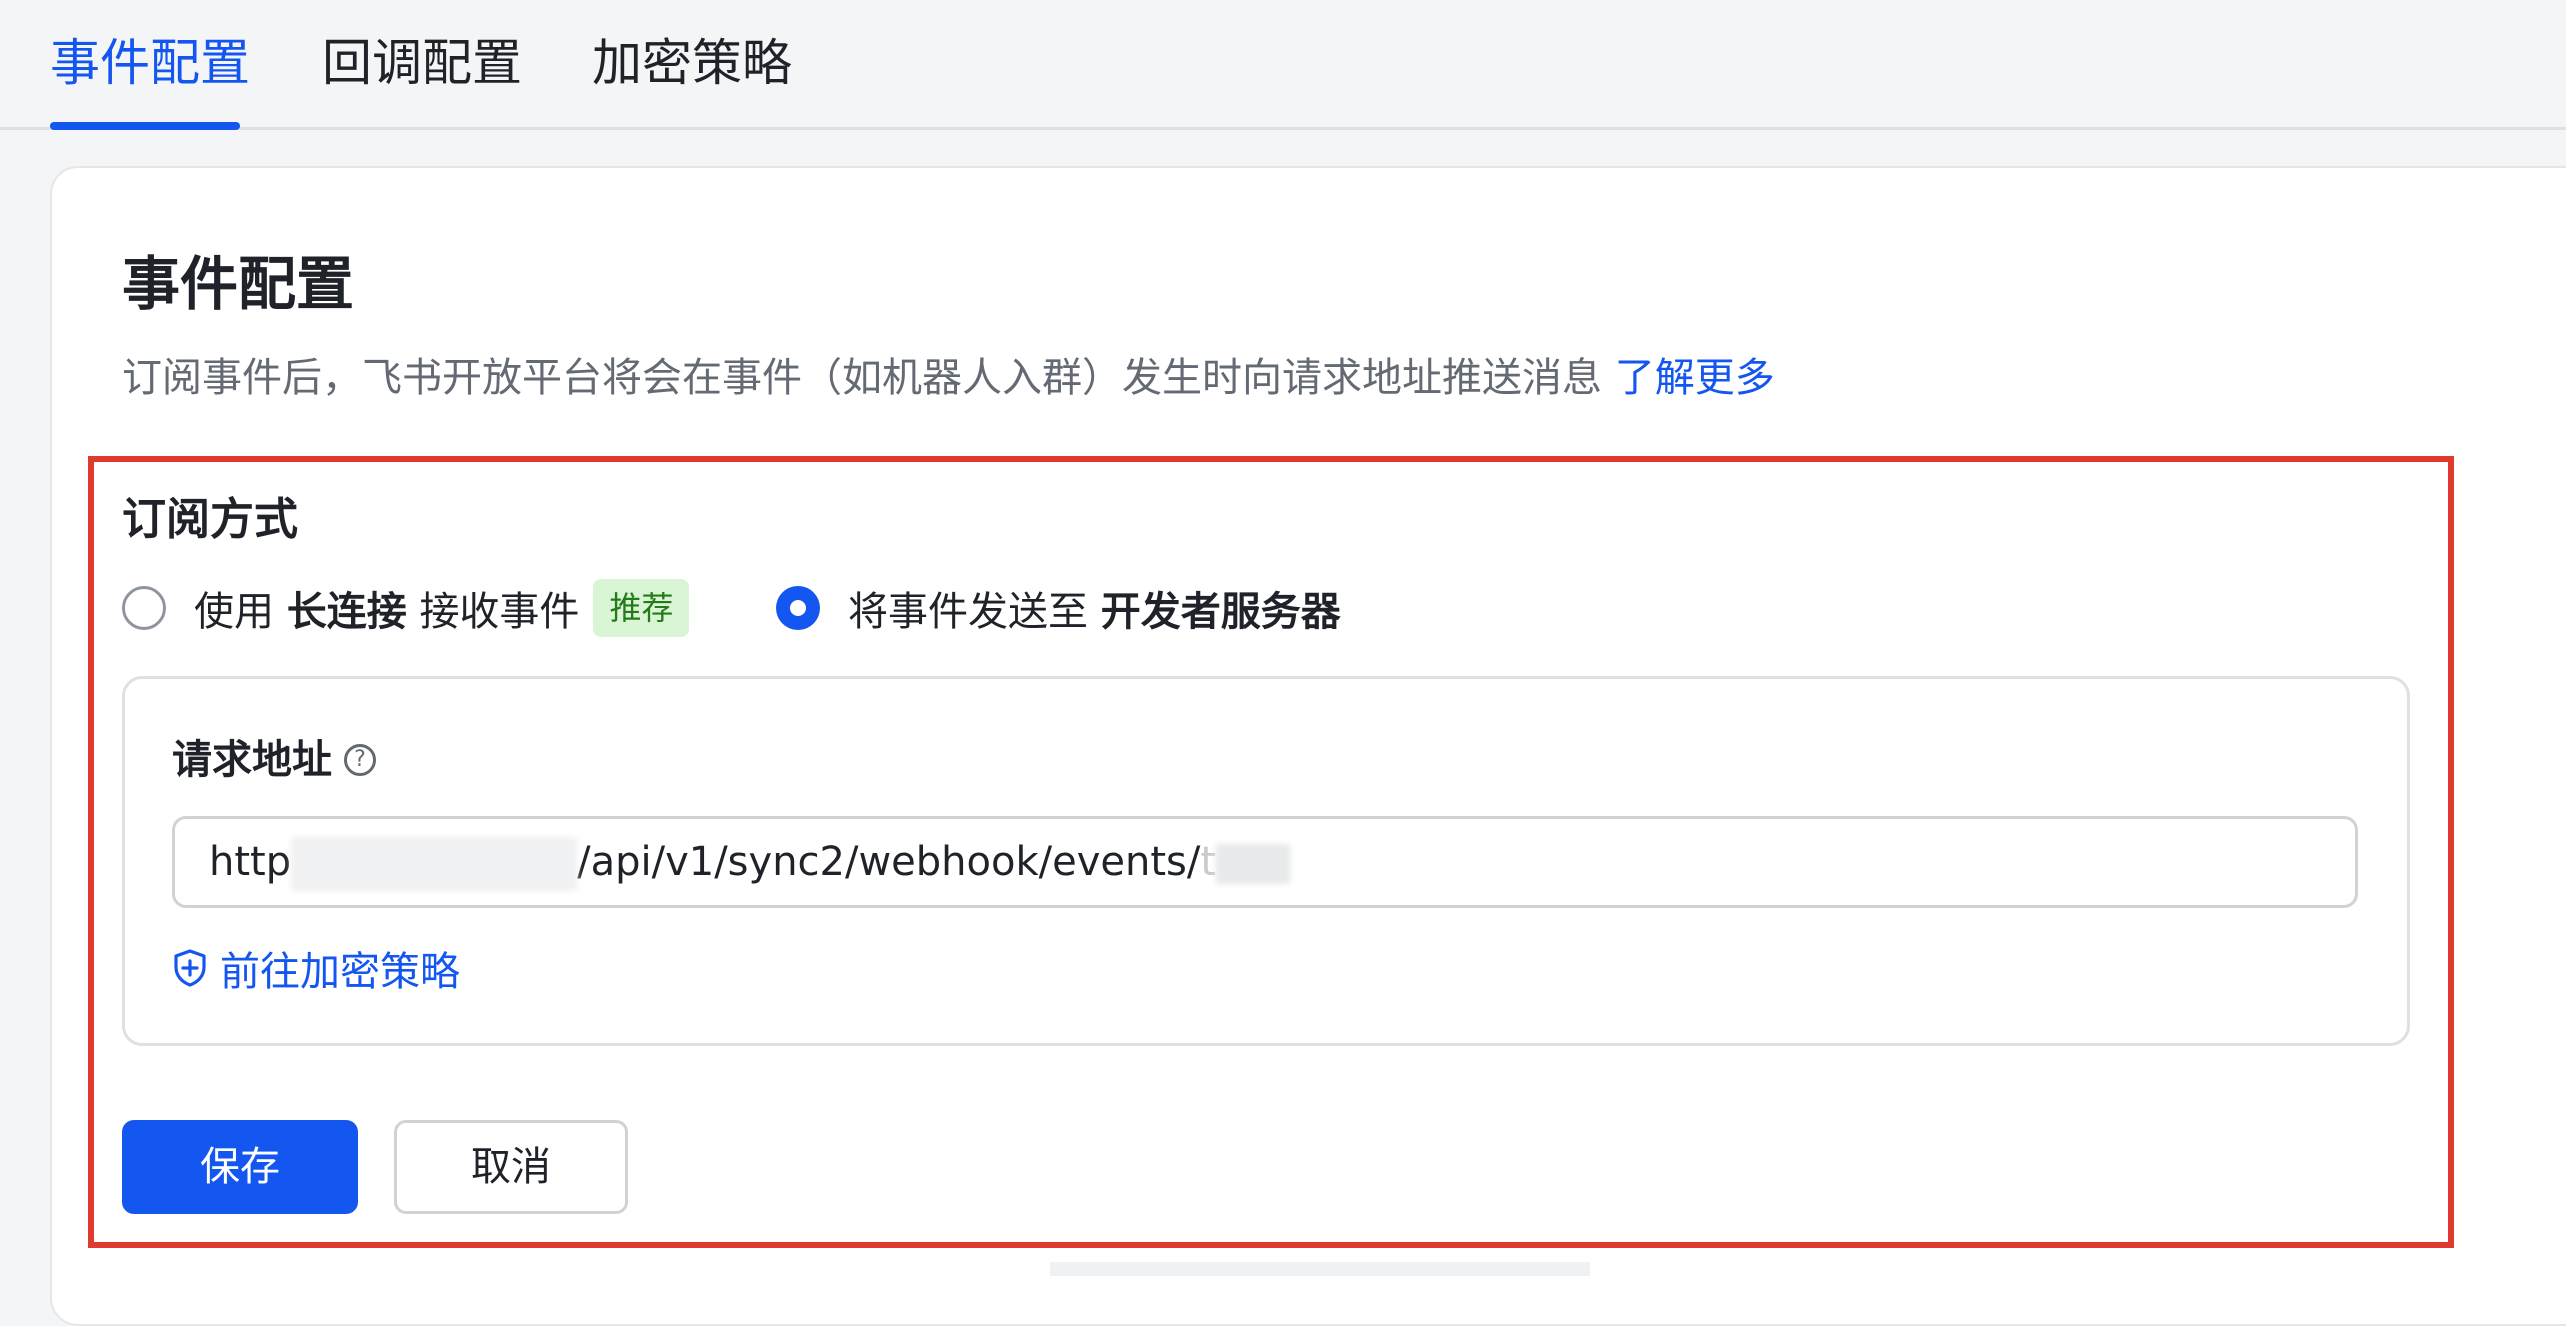 This screenshot has height=1326, width=2566. What do you see at coordinates (1283, 65) in the screenshot?
I see `tab-bar: 事件配置 回调配置 加密策略` at bounding box center [1283, 65].